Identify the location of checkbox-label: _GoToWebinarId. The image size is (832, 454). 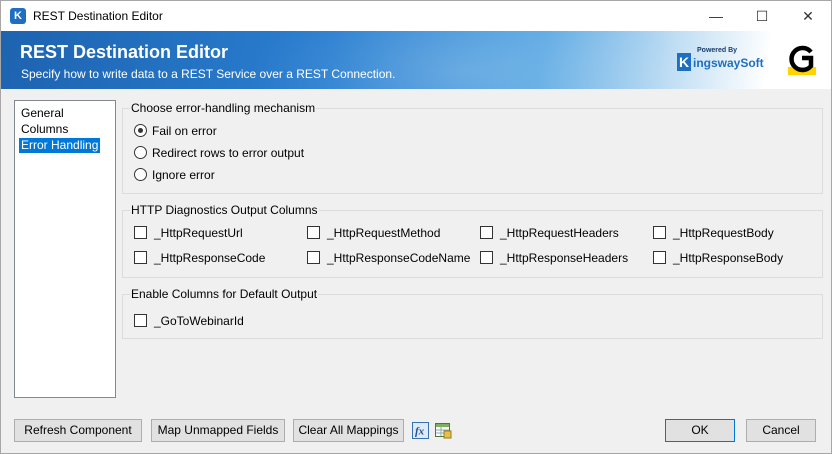
(199, 321).